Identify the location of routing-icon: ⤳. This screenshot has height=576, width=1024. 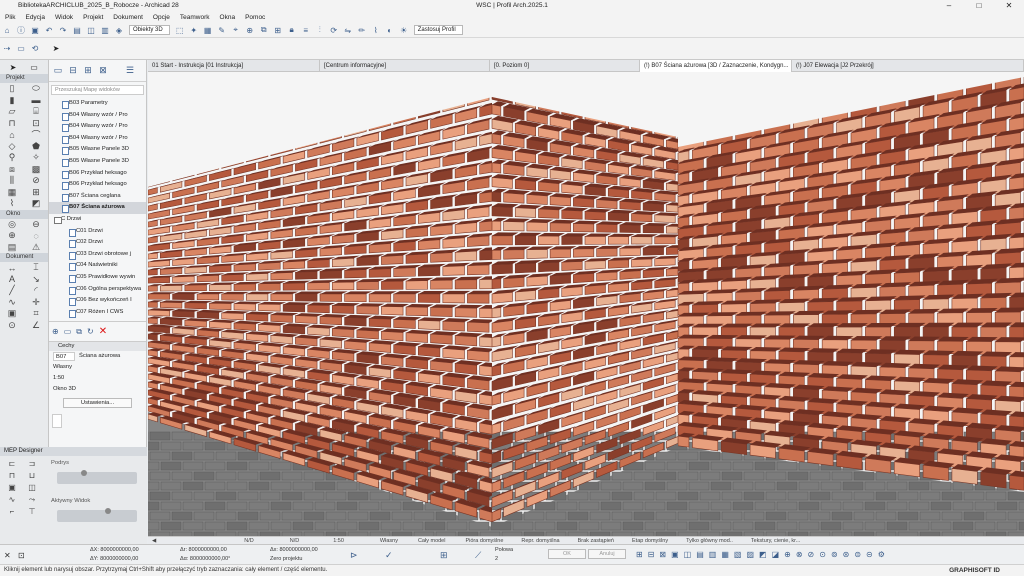
(32, 501).